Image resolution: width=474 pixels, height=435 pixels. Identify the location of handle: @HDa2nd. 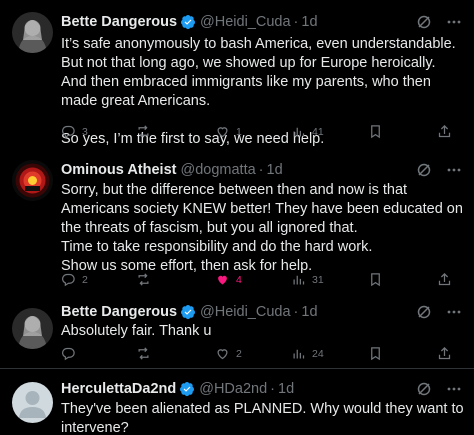
(233, 389).